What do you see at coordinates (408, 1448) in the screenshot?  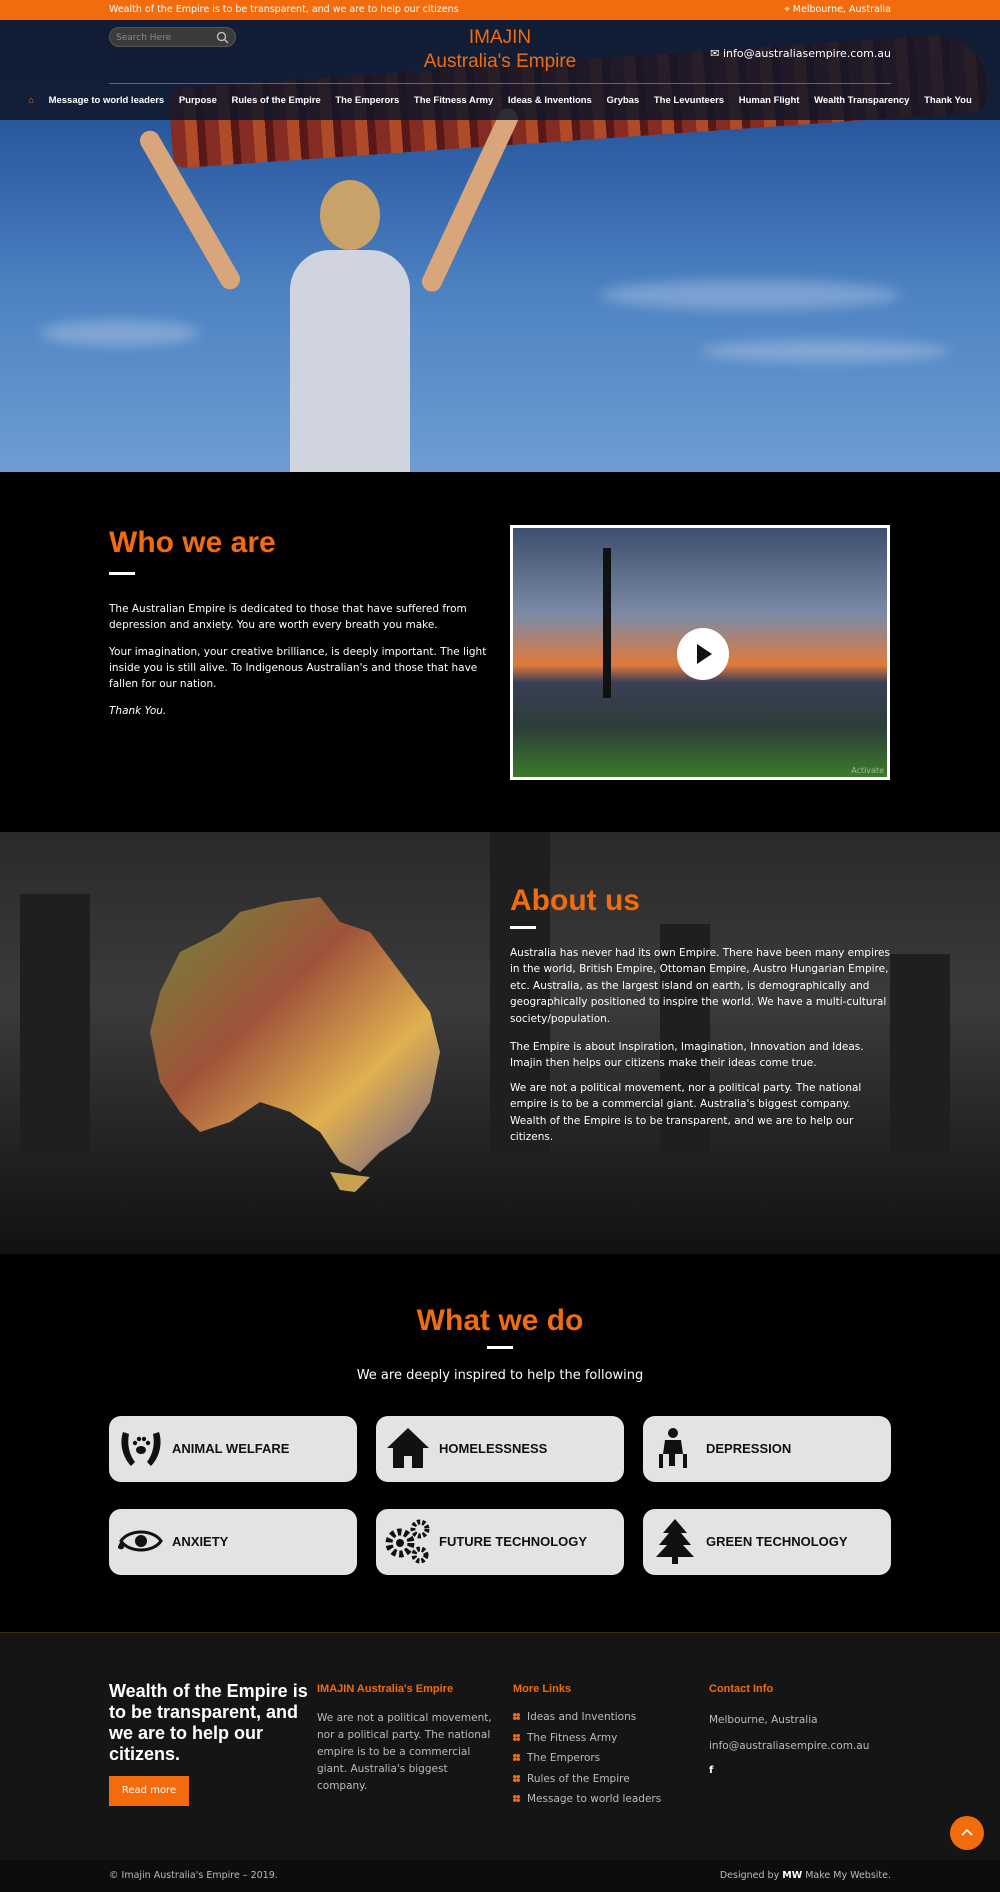 I see `house-icon` at bounding box center [408, 1448].